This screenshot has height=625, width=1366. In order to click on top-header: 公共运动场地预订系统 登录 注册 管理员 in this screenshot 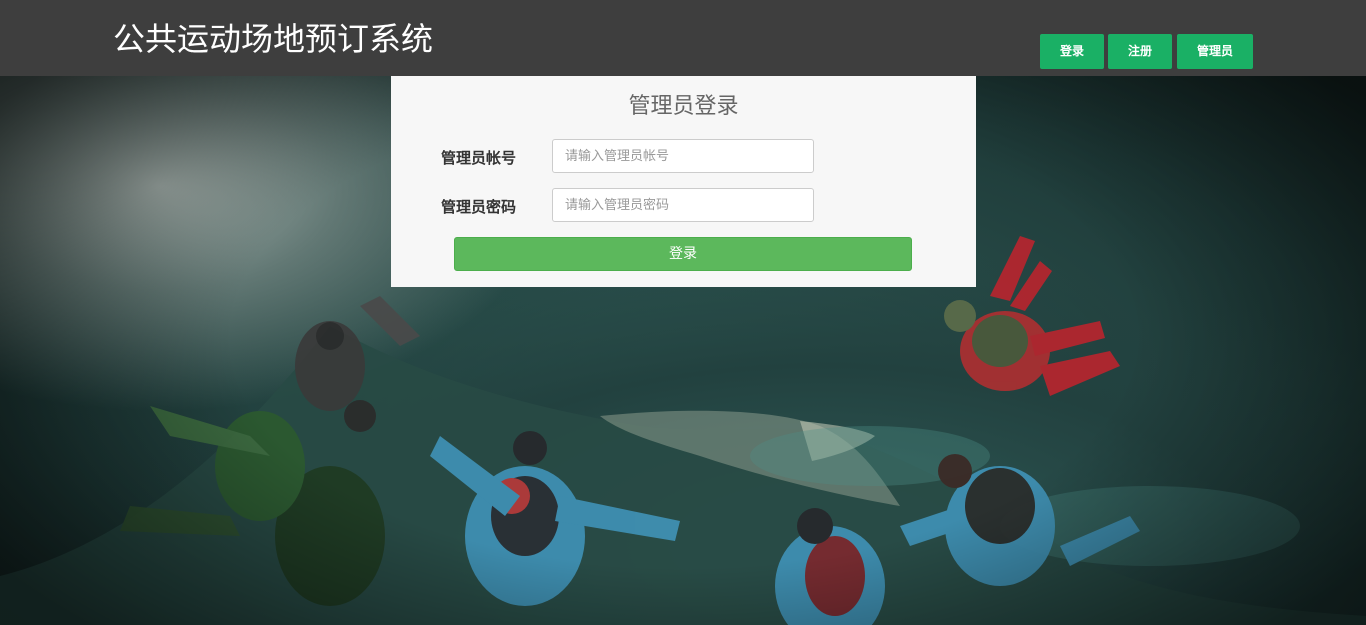, I will do `click(683, 38)`.